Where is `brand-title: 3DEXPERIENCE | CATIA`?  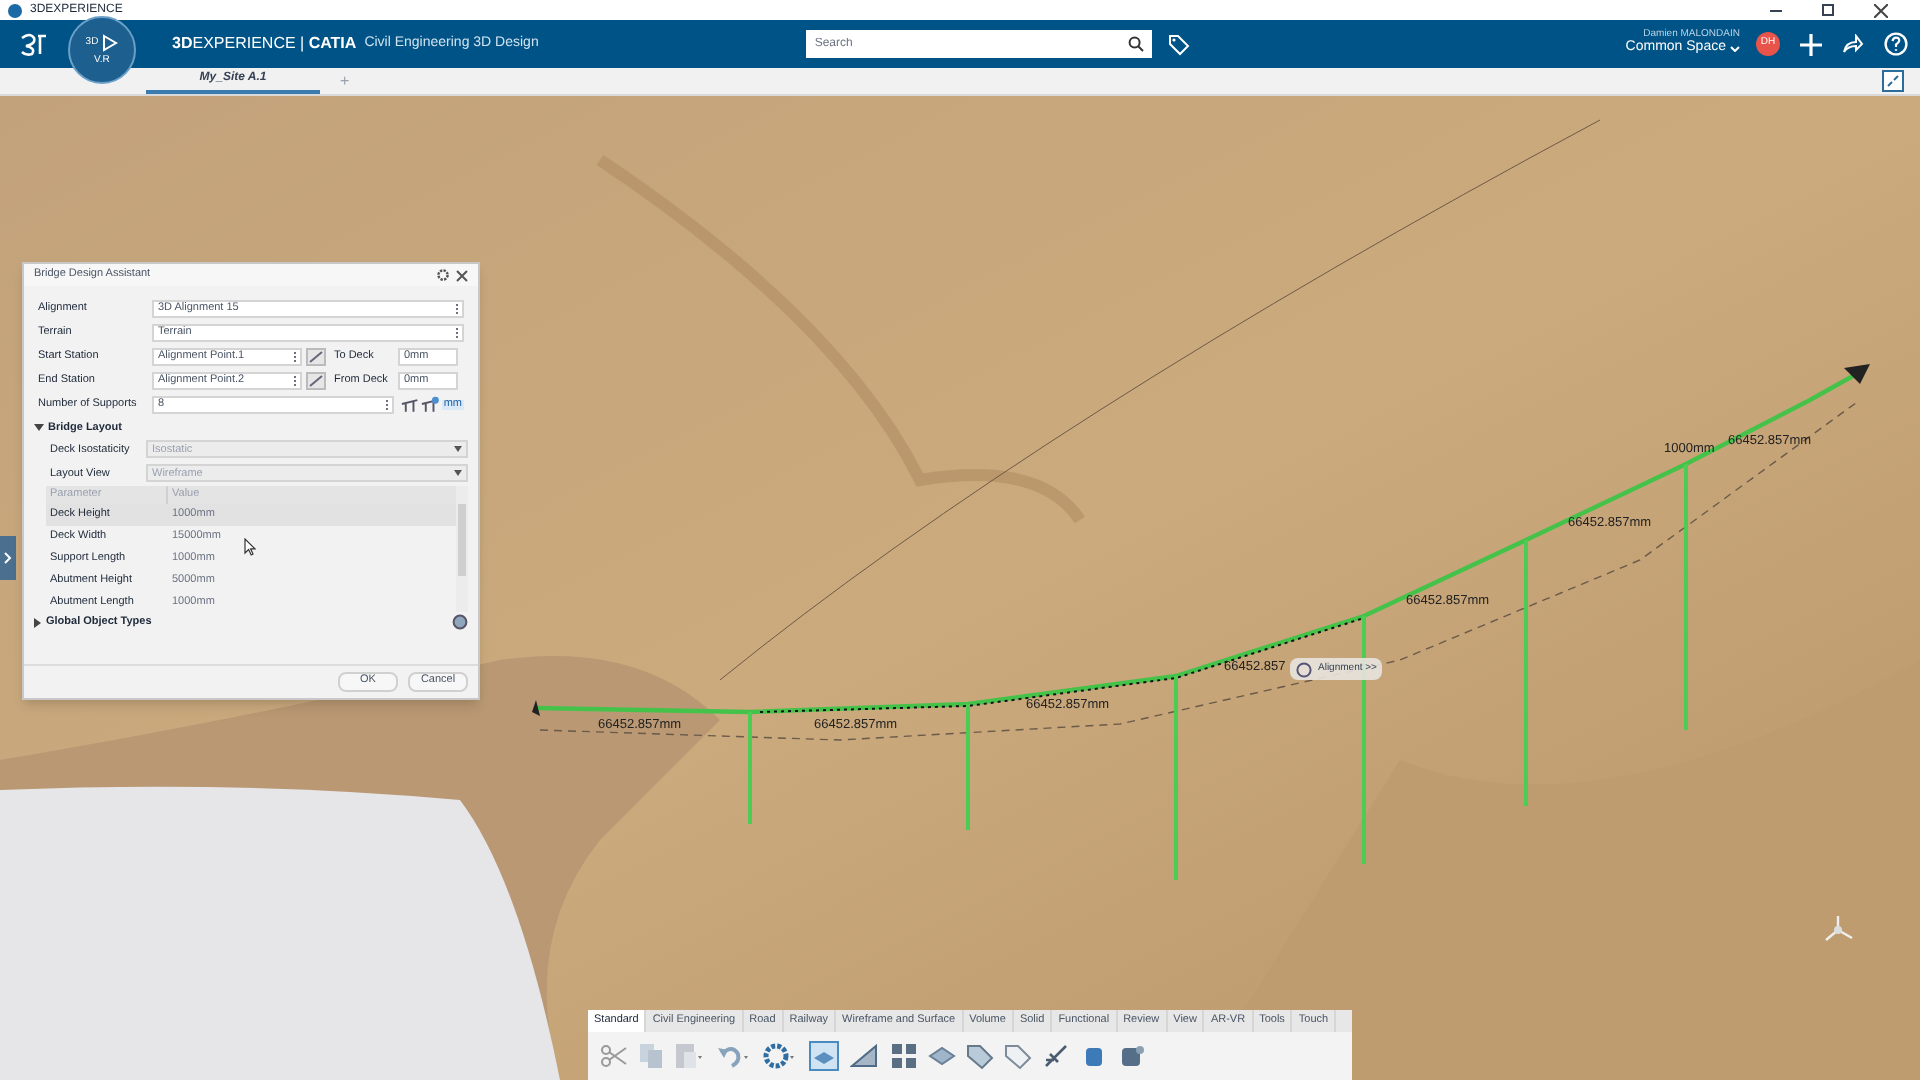
brand-title: 3DEXPERIENCE | CATIA is located at coordinates (264, 44).